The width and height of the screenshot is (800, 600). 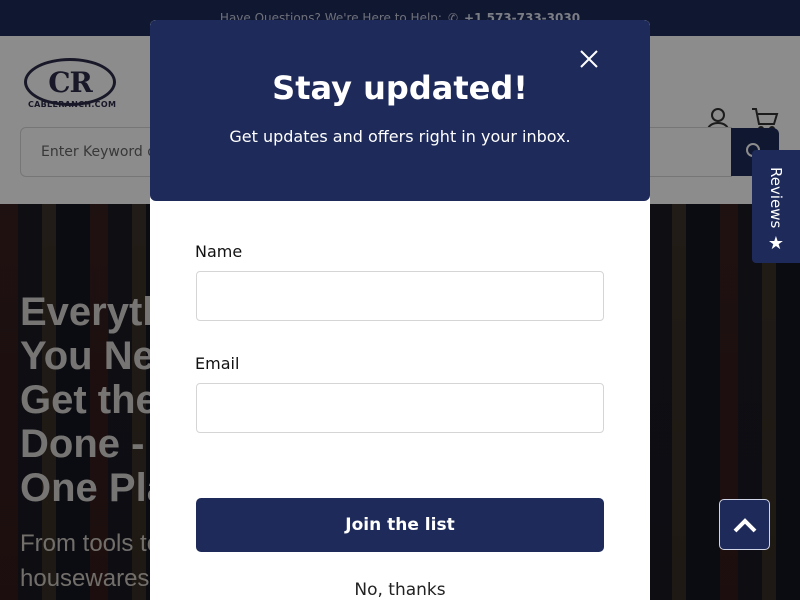 I want to click on scroll-to-top-button, so click(x=744, y=524).